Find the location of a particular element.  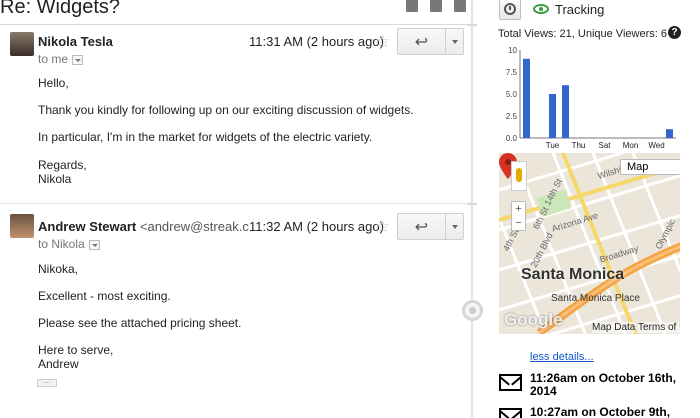

y-tick-label: 2.5 is located at coordinates (512, 116).